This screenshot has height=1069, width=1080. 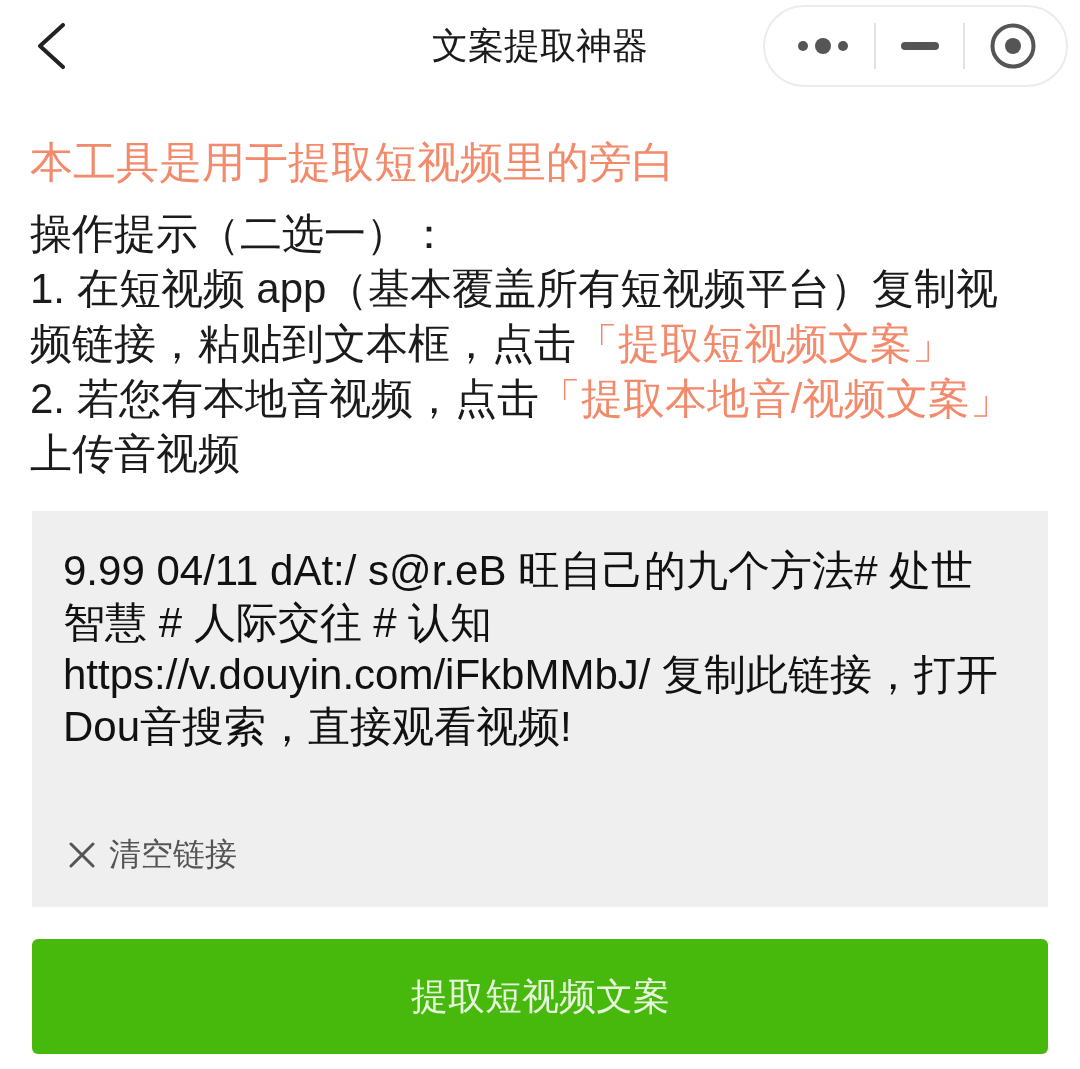 I want to click on page-title: 文案提取神器, so click(x=540, y=45).